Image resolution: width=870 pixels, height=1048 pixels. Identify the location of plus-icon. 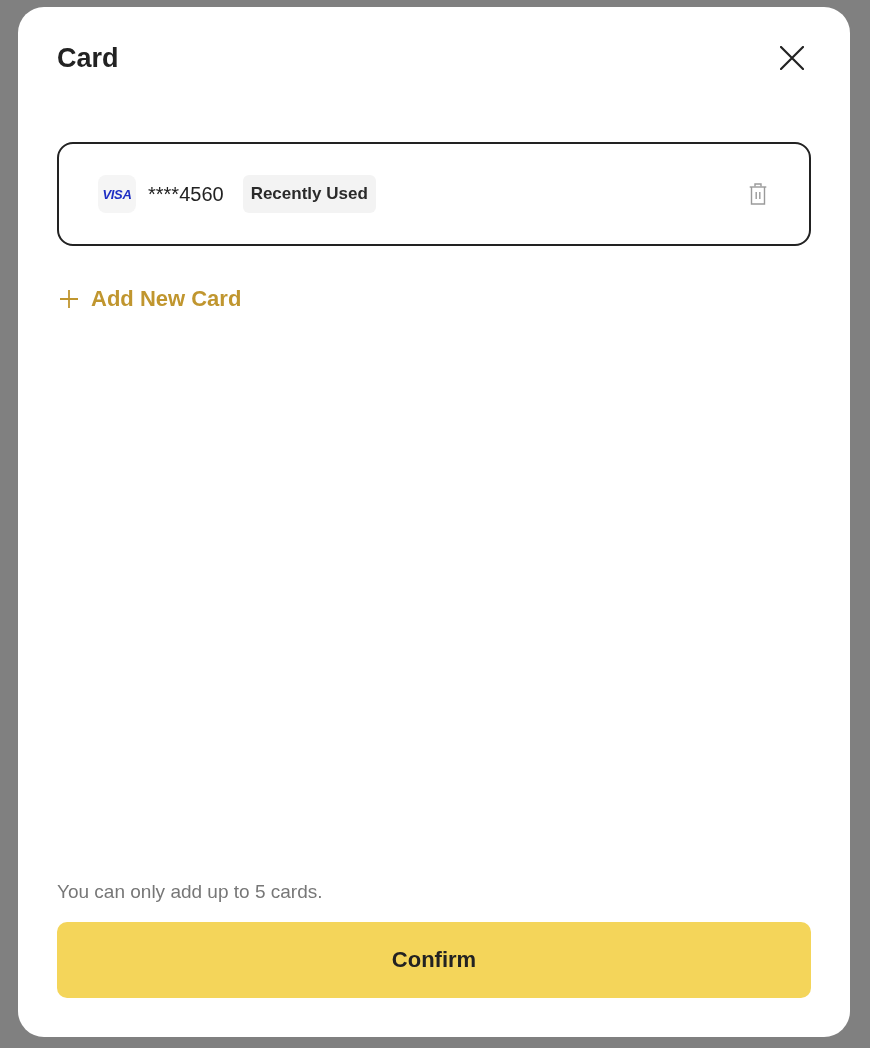
(69, 299).